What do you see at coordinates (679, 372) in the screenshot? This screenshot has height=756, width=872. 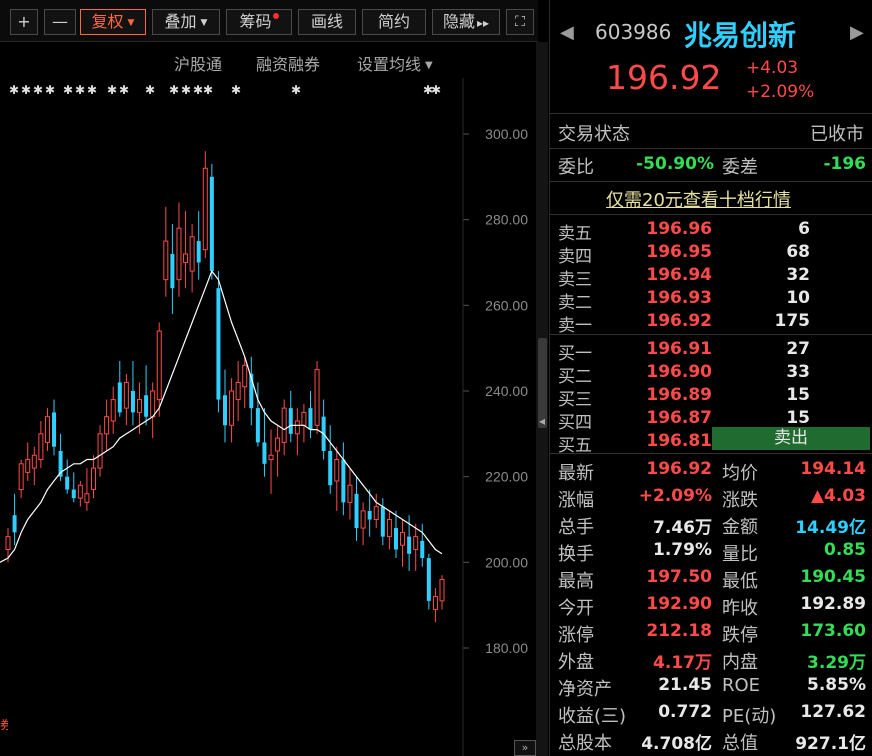 I see `bid-level-price: 196.90` at bounding box center [679, 372].